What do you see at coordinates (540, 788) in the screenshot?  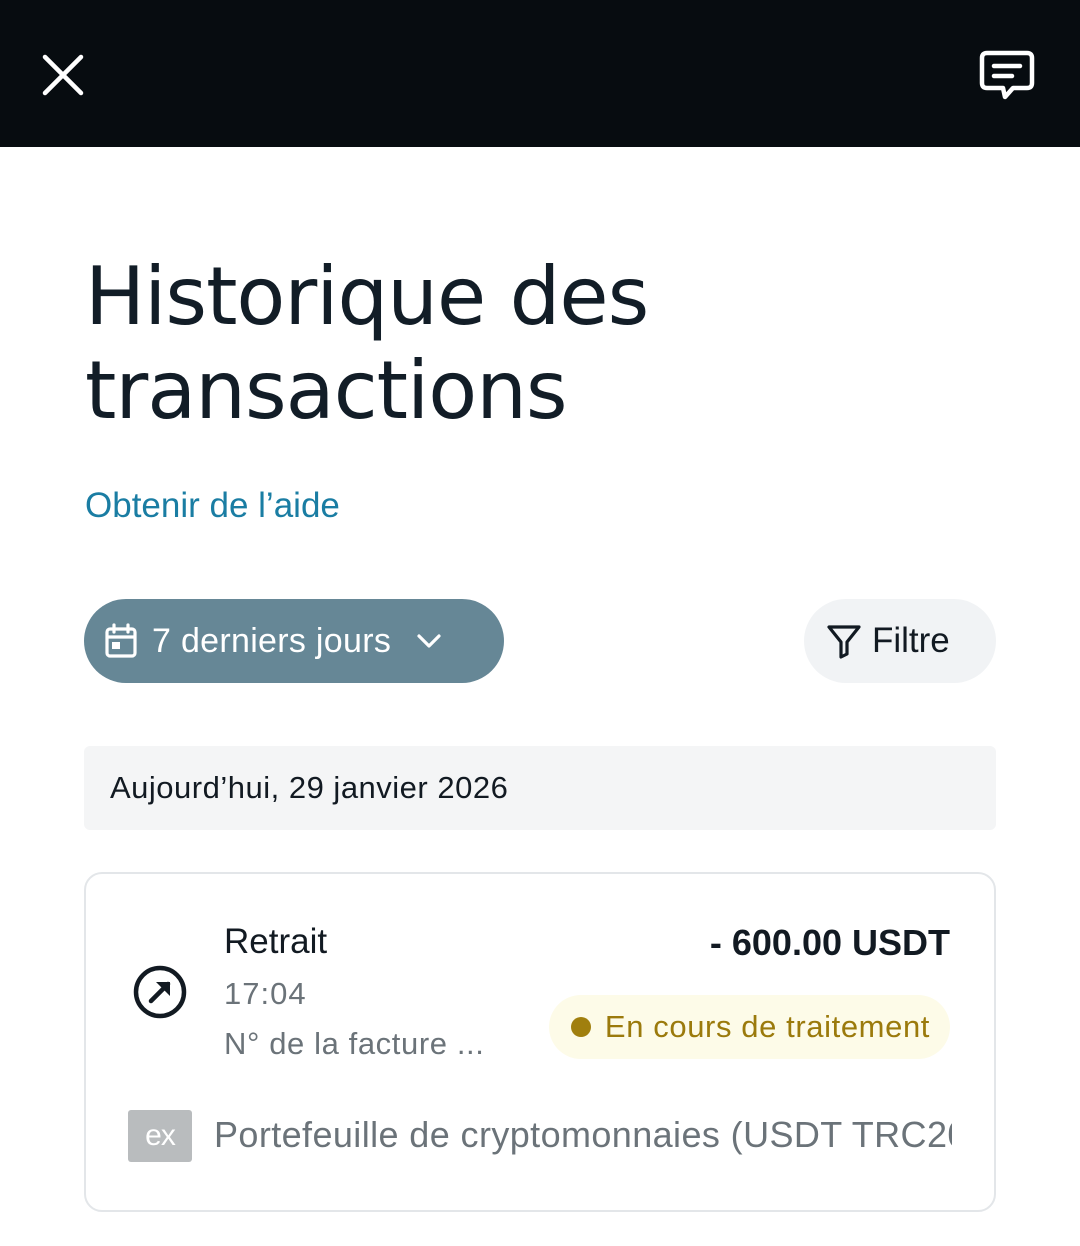 I see `date-group-header: Aujourd’hui, 29 janvier 2026` at bounding box center [540, 788].